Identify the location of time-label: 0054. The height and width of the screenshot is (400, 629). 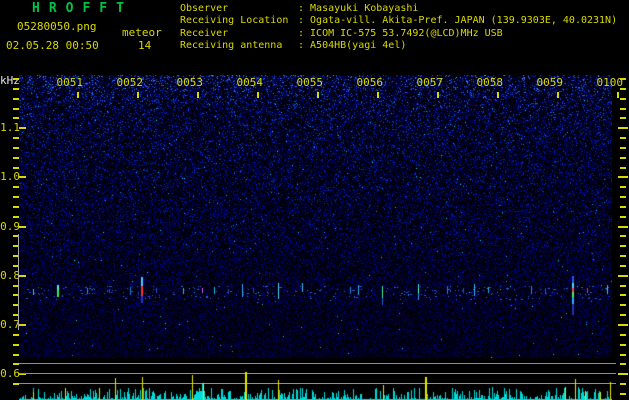
(250, 82).